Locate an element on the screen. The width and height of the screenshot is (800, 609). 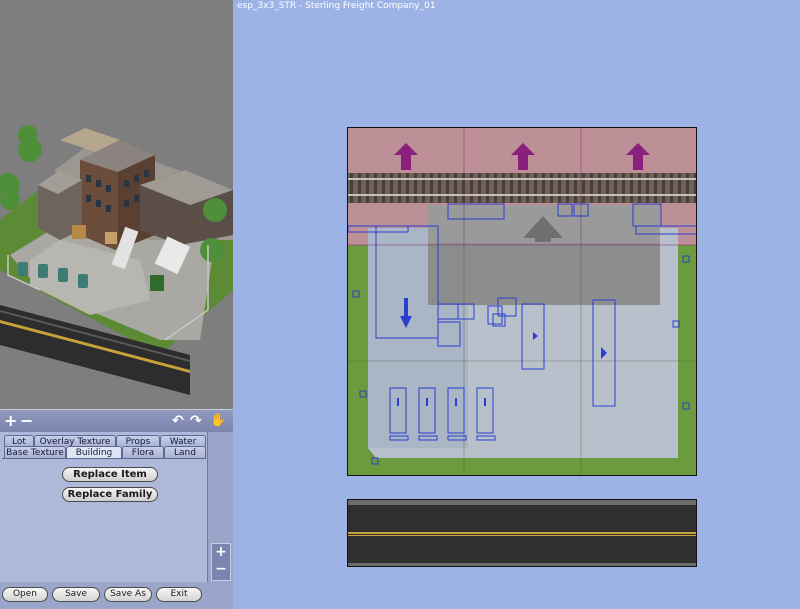
zoom-out-icon: − is located at coordinates (221, 569).